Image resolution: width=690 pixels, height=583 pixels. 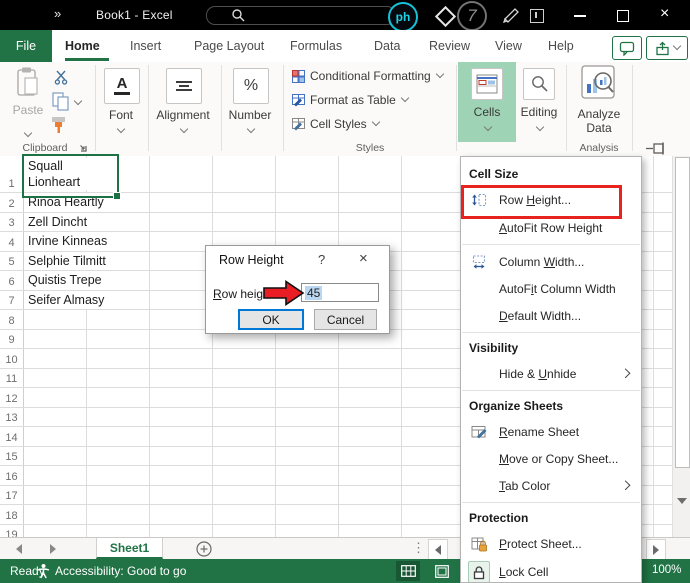 What do you see at coordinates (494, 348) in the screenshot?
I see `menu-header-visibility: Visibility` at bounding box center [494, 348].